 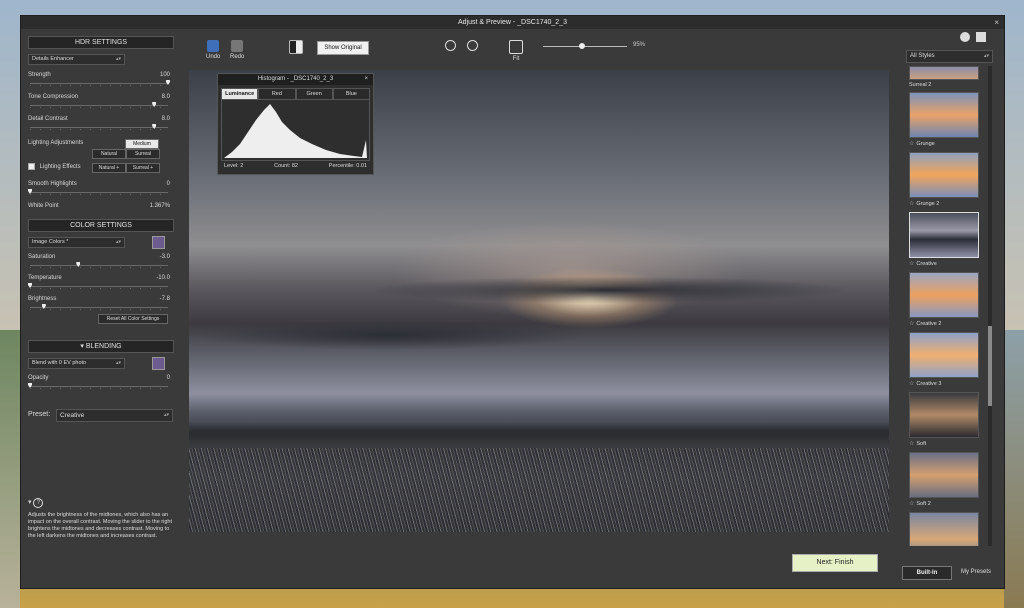 I want to click on histogram-title-bar: Histogram - _DSC1740_2_3 ×, so click(x=295, y=79).